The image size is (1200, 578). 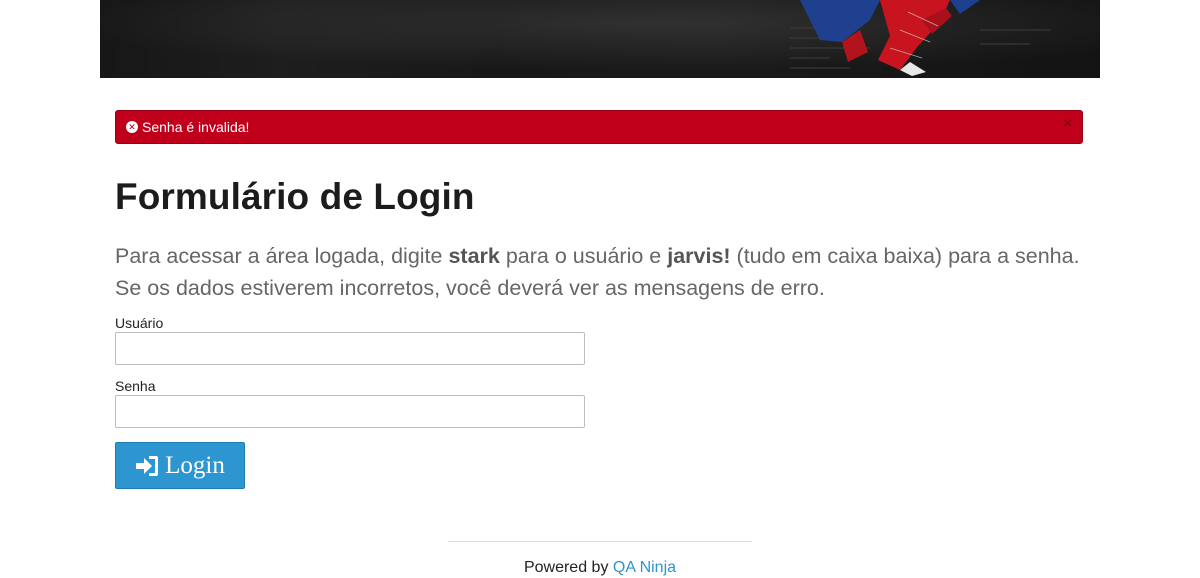 What do you see at coordinates (135, 386) in the screenshot?
I see `password-label: Senha` at bounding box center [135, 386].